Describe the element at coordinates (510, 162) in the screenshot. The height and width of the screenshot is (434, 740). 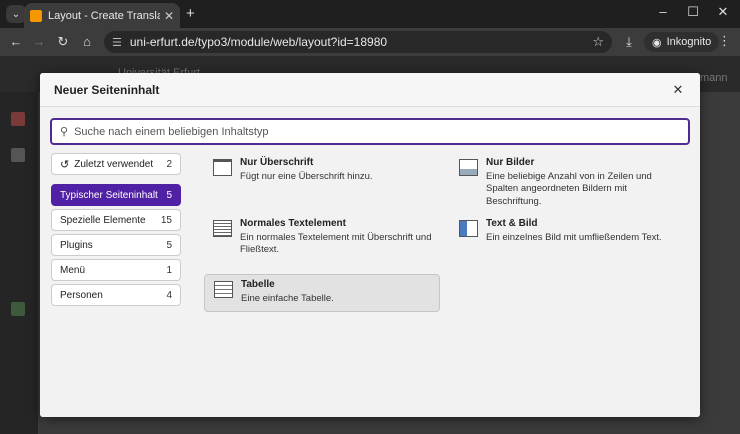
I see `content-type-title: Nur Bilder` at that location.